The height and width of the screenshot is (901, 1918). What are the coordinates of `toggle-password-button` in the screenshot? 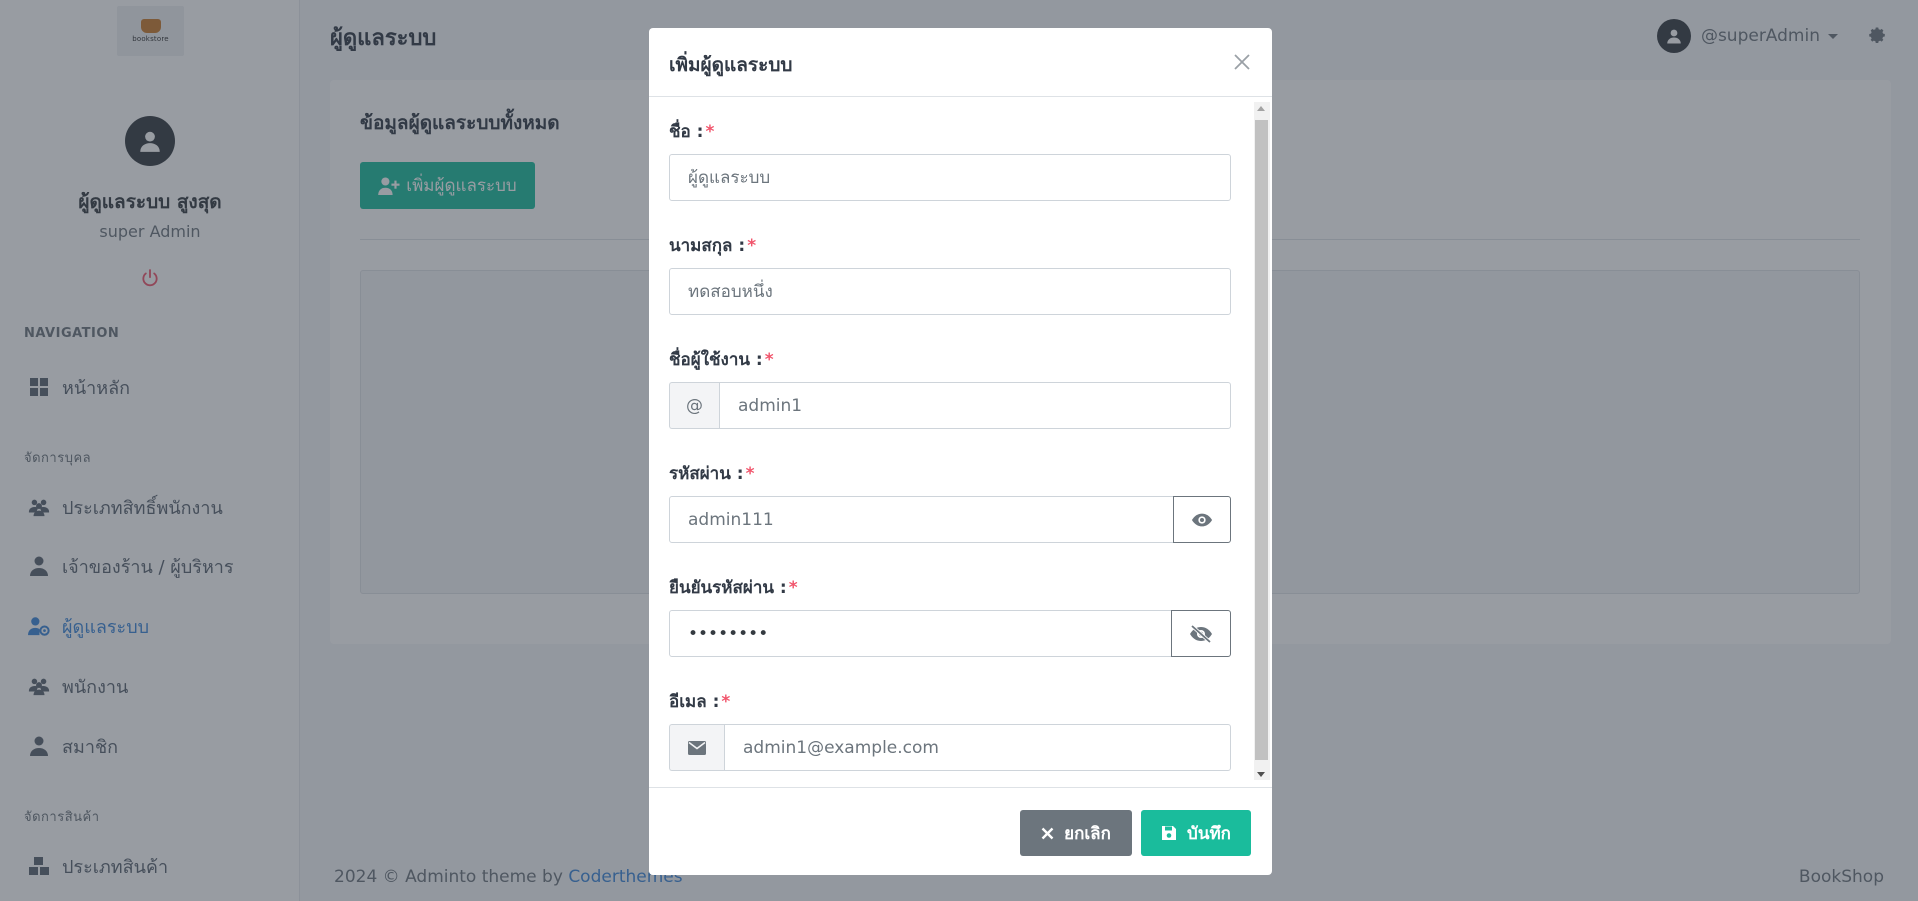 It's located at (1202, 519).